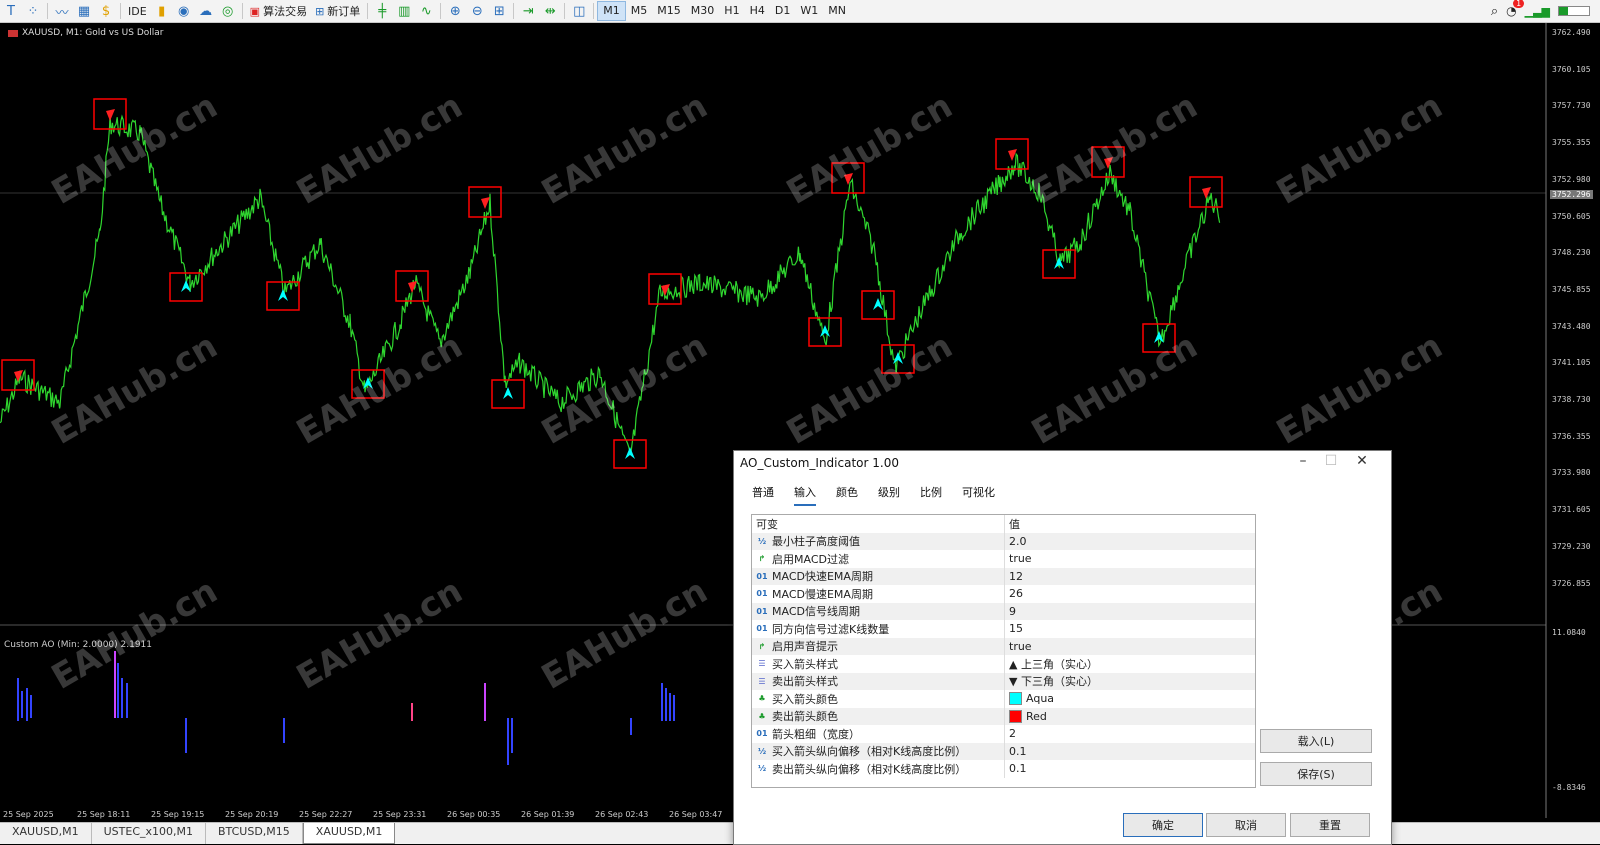 The height and width of the screenshot is (845, 1600). I want to click on dialog-tab: 可视化, so click(978, 495).